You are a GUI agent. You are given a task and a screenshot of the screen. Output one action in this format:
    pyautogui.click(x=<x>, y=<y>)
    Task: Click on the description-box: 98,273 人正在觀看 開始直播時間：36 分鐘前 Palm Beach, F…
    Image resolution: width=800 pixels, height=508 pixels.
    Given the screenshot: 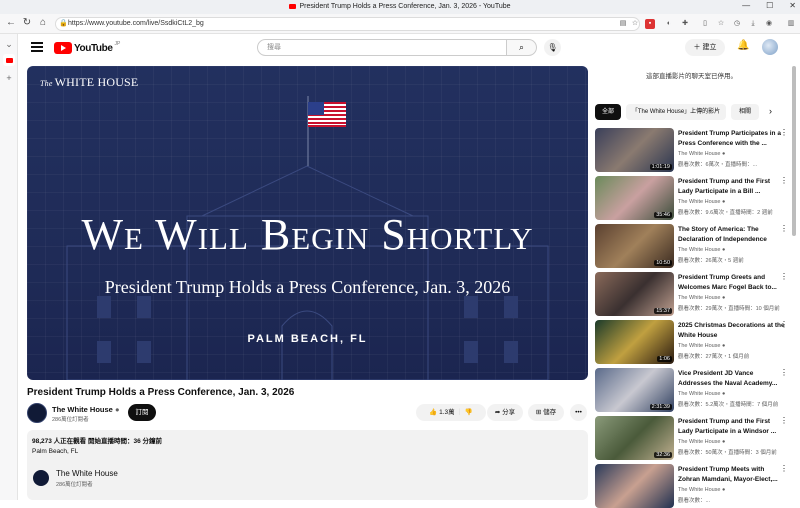 What is the action you would take?
    pyautogui.click(x=307, y=465)
    